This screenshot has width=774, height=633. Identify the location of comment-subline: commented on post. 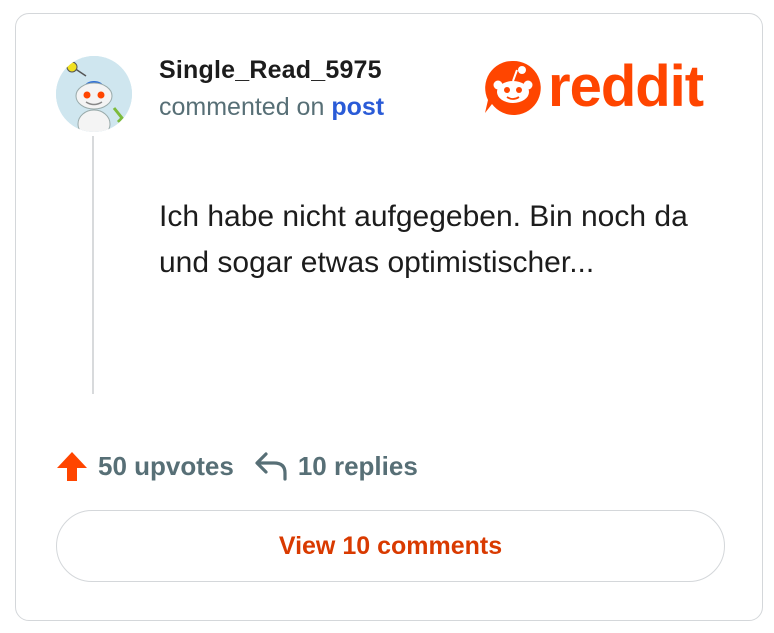
(271, 107).